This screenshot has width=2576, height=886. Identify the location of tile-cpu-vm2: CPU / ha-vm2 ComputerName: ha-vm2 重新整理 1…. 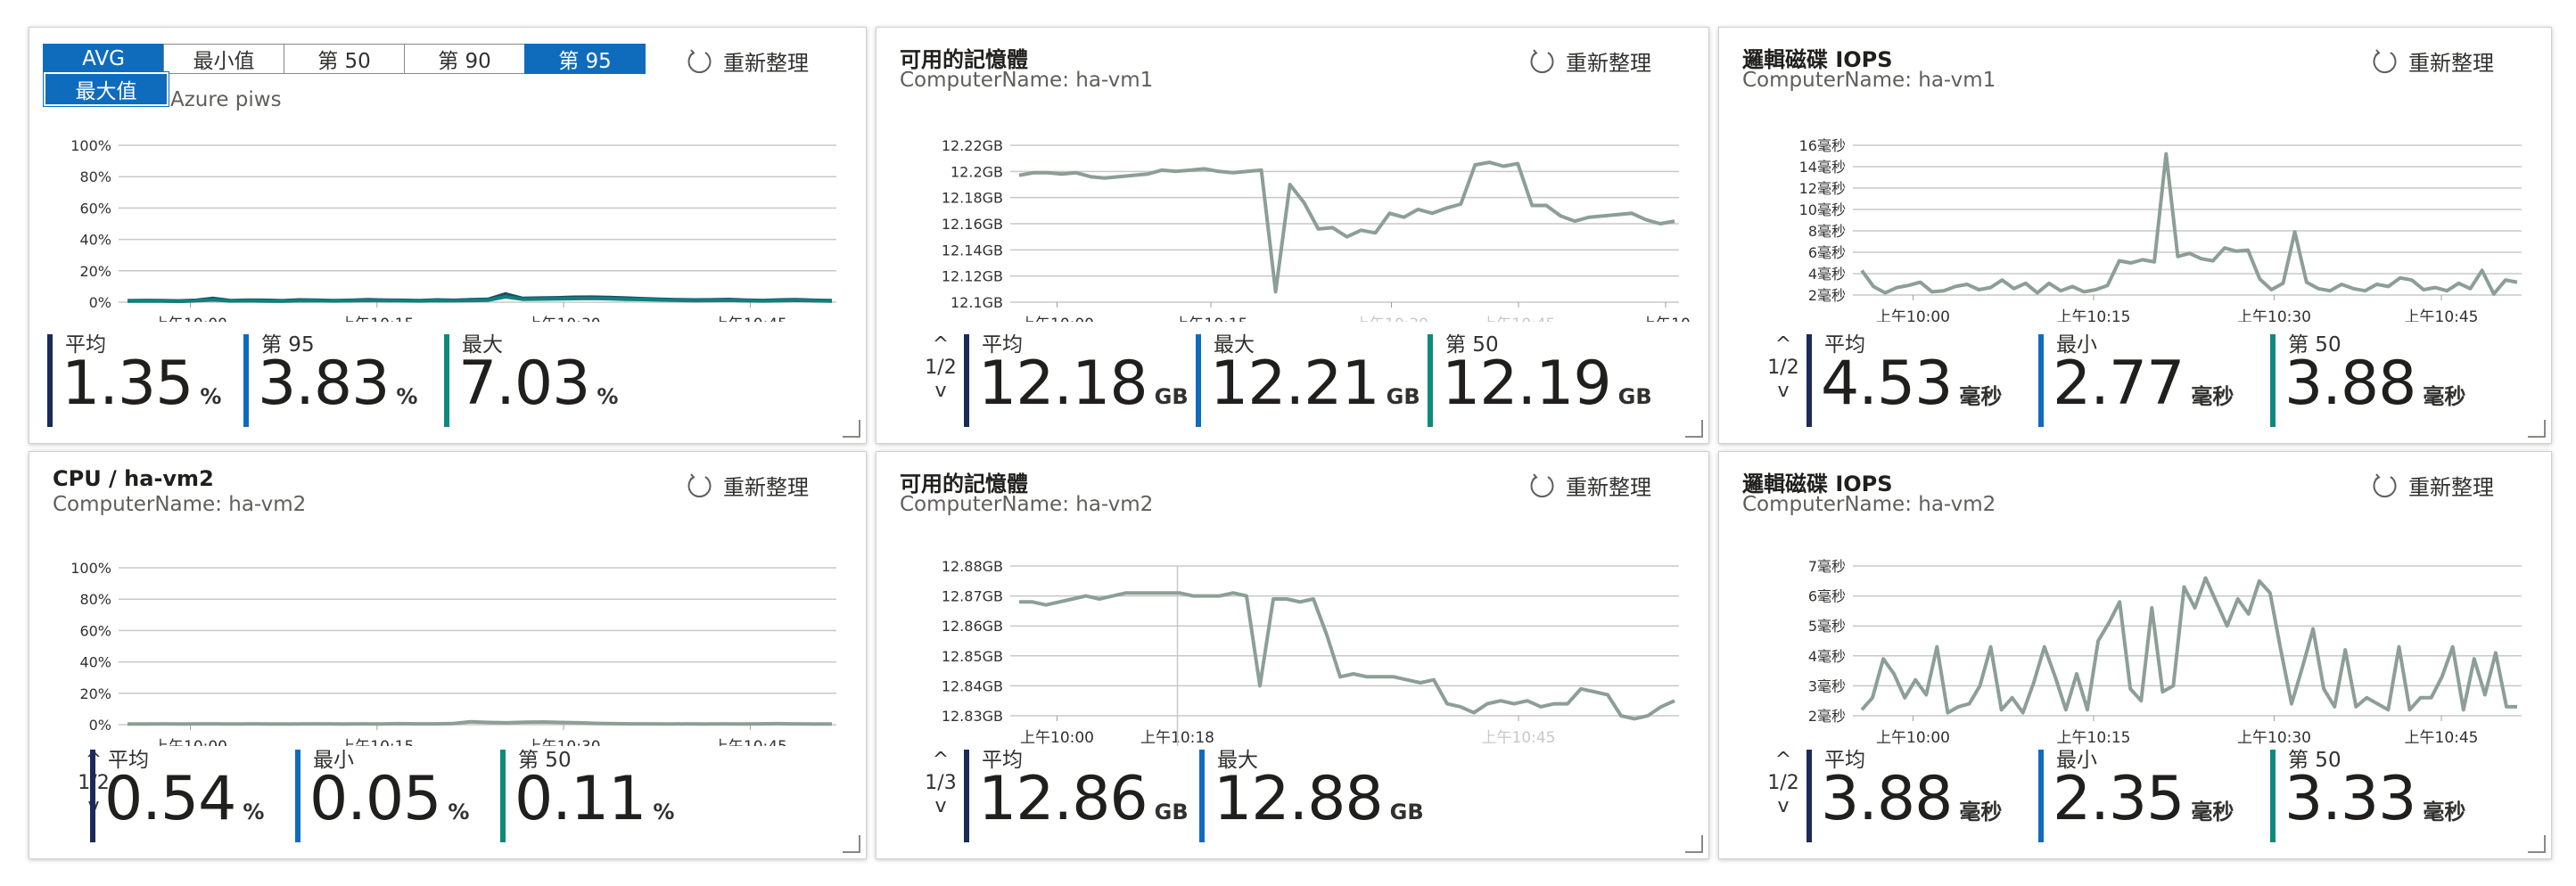
(448, 655).